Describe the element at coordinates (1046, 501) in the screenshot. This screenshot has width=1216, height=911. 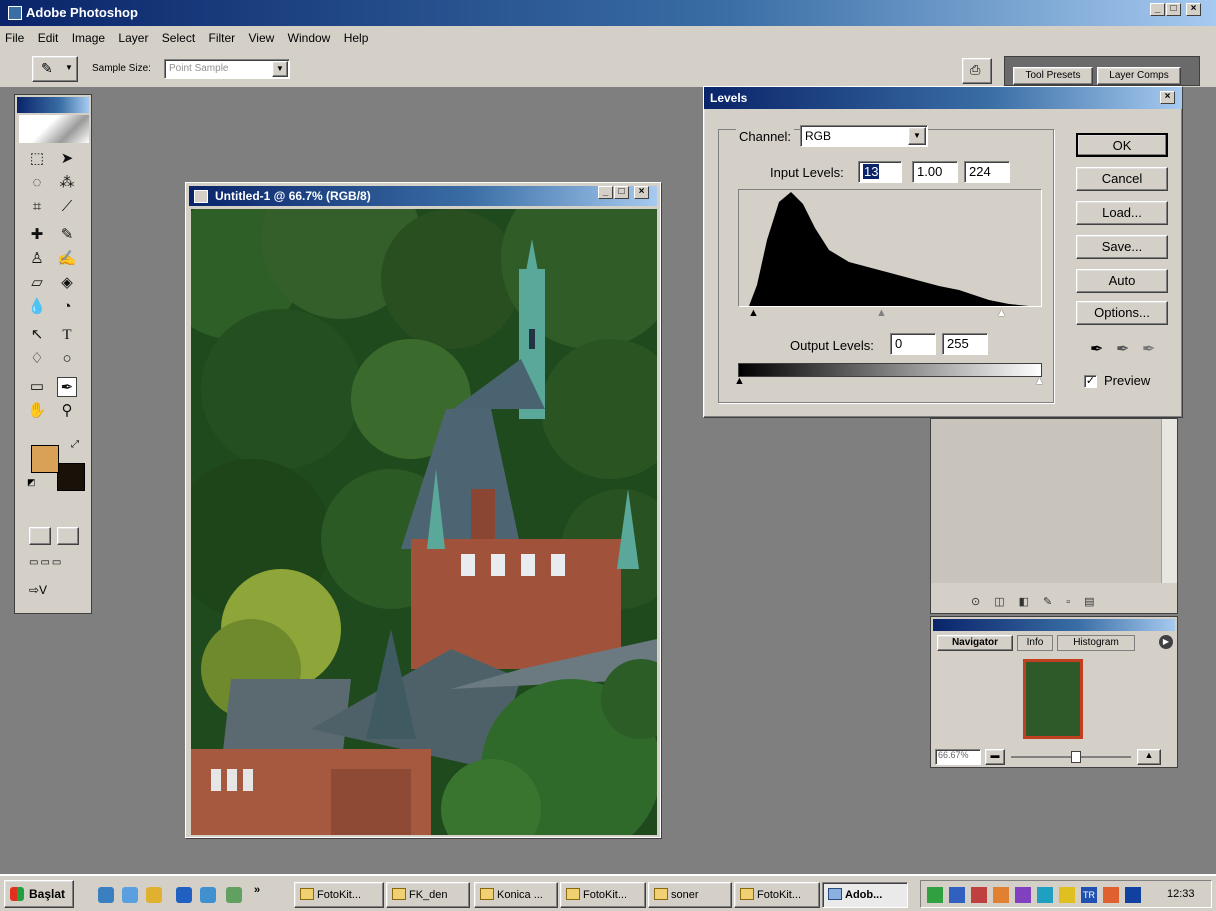
I see `layers-list` at that location.